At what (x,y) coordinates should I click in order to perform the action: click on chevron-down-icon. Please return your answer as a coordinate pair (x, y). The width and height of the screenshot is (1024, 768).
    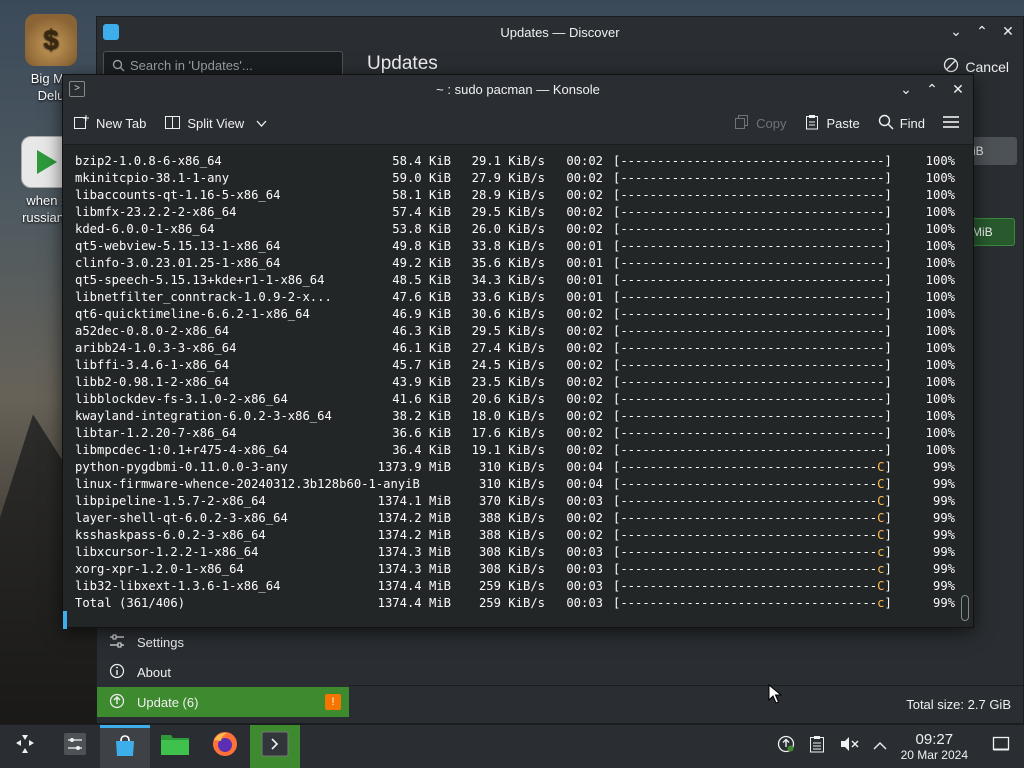
    Looking at the image, I should click on (261, 123).